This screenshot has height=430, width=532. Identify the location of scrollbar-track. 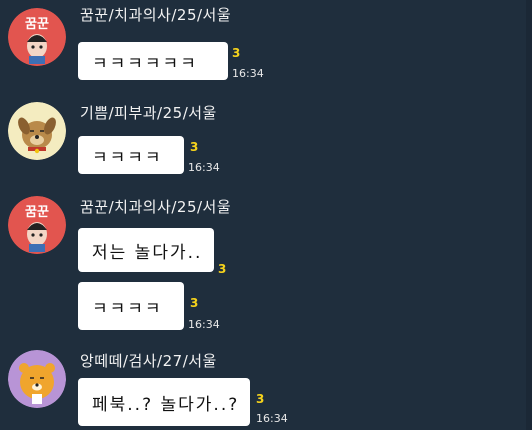
(529, 215).